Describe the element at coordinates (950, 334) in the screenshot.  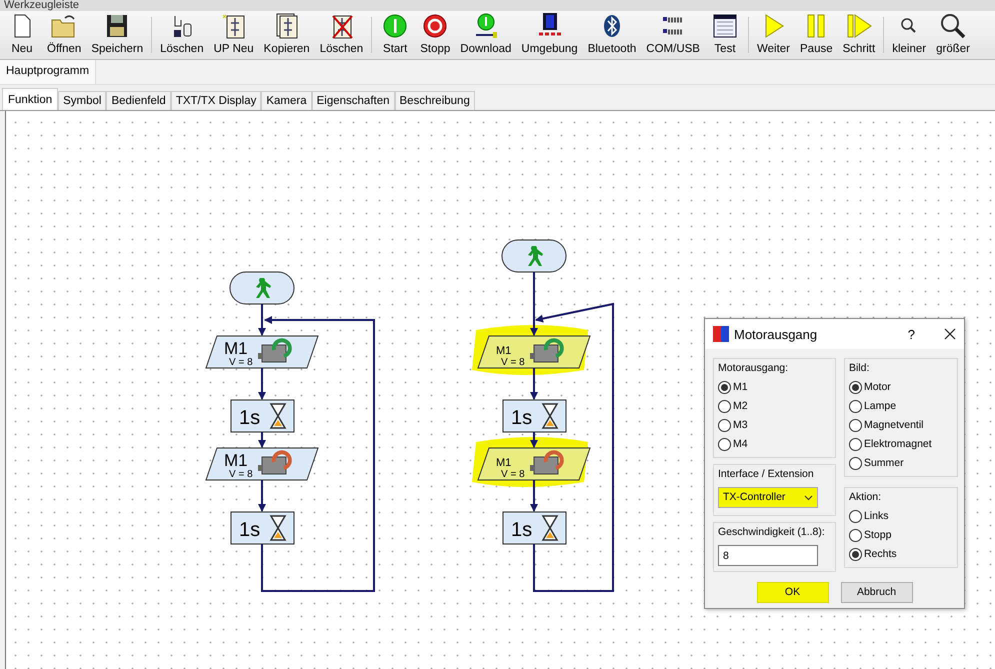
I see `close-button` at that location.